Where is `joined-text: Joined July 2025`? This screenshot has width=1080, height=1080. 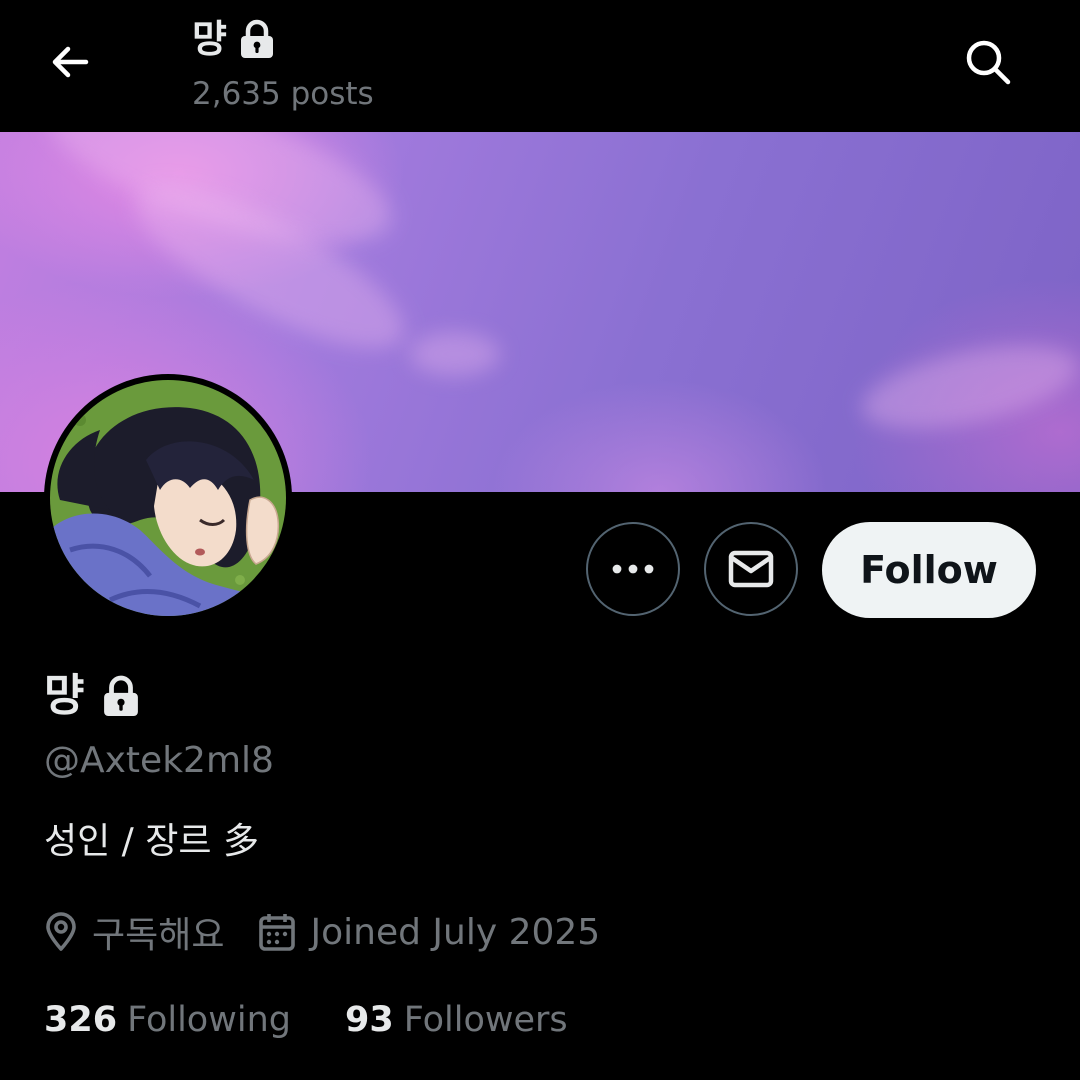
joined-text: Joined July 2025 is located at coordinates (455, 932).